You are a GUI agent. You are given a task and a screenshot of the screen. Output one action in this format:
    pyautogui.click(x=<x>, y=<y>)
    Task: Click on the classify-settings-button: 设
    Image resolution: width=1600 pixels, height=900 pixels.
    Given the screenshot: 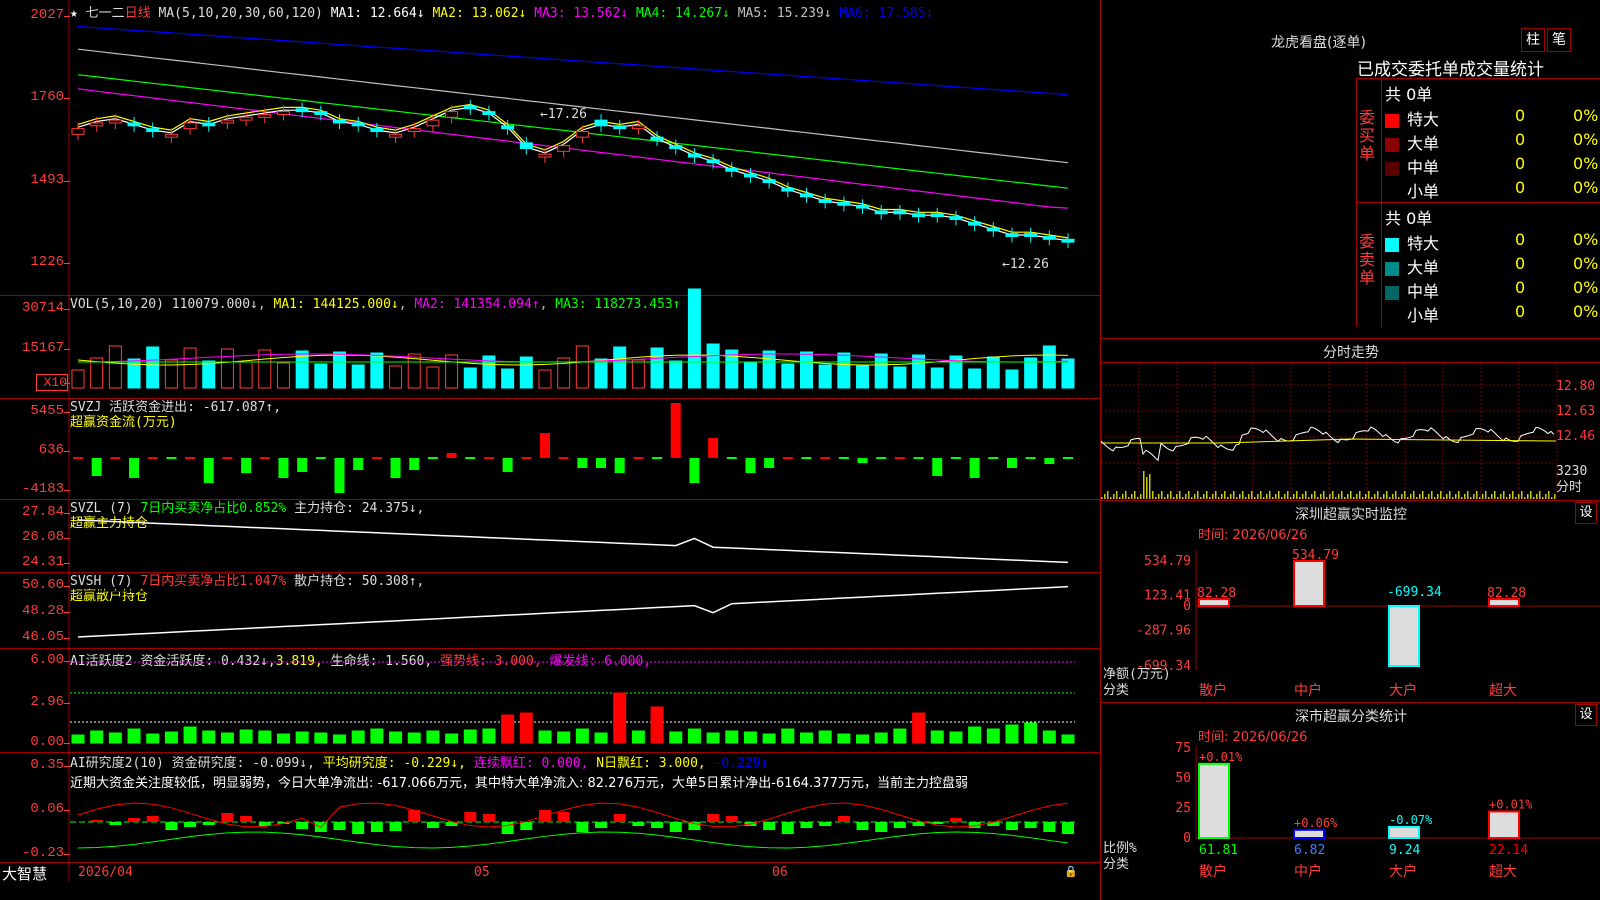 What is the action you would take?
    pyautogui.click(x=1586, y=715)
    